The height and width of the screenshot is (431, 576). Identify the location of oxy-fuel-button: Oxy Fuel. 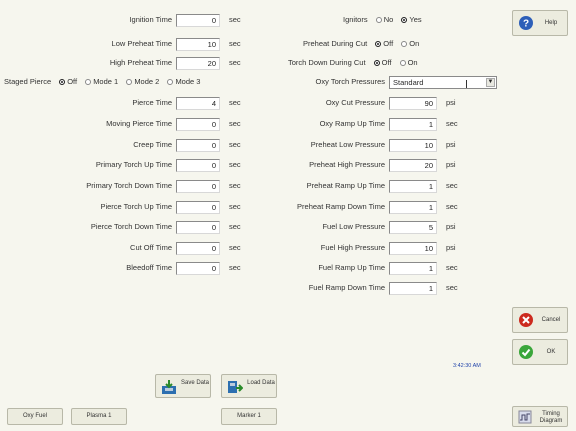
(35, 416).